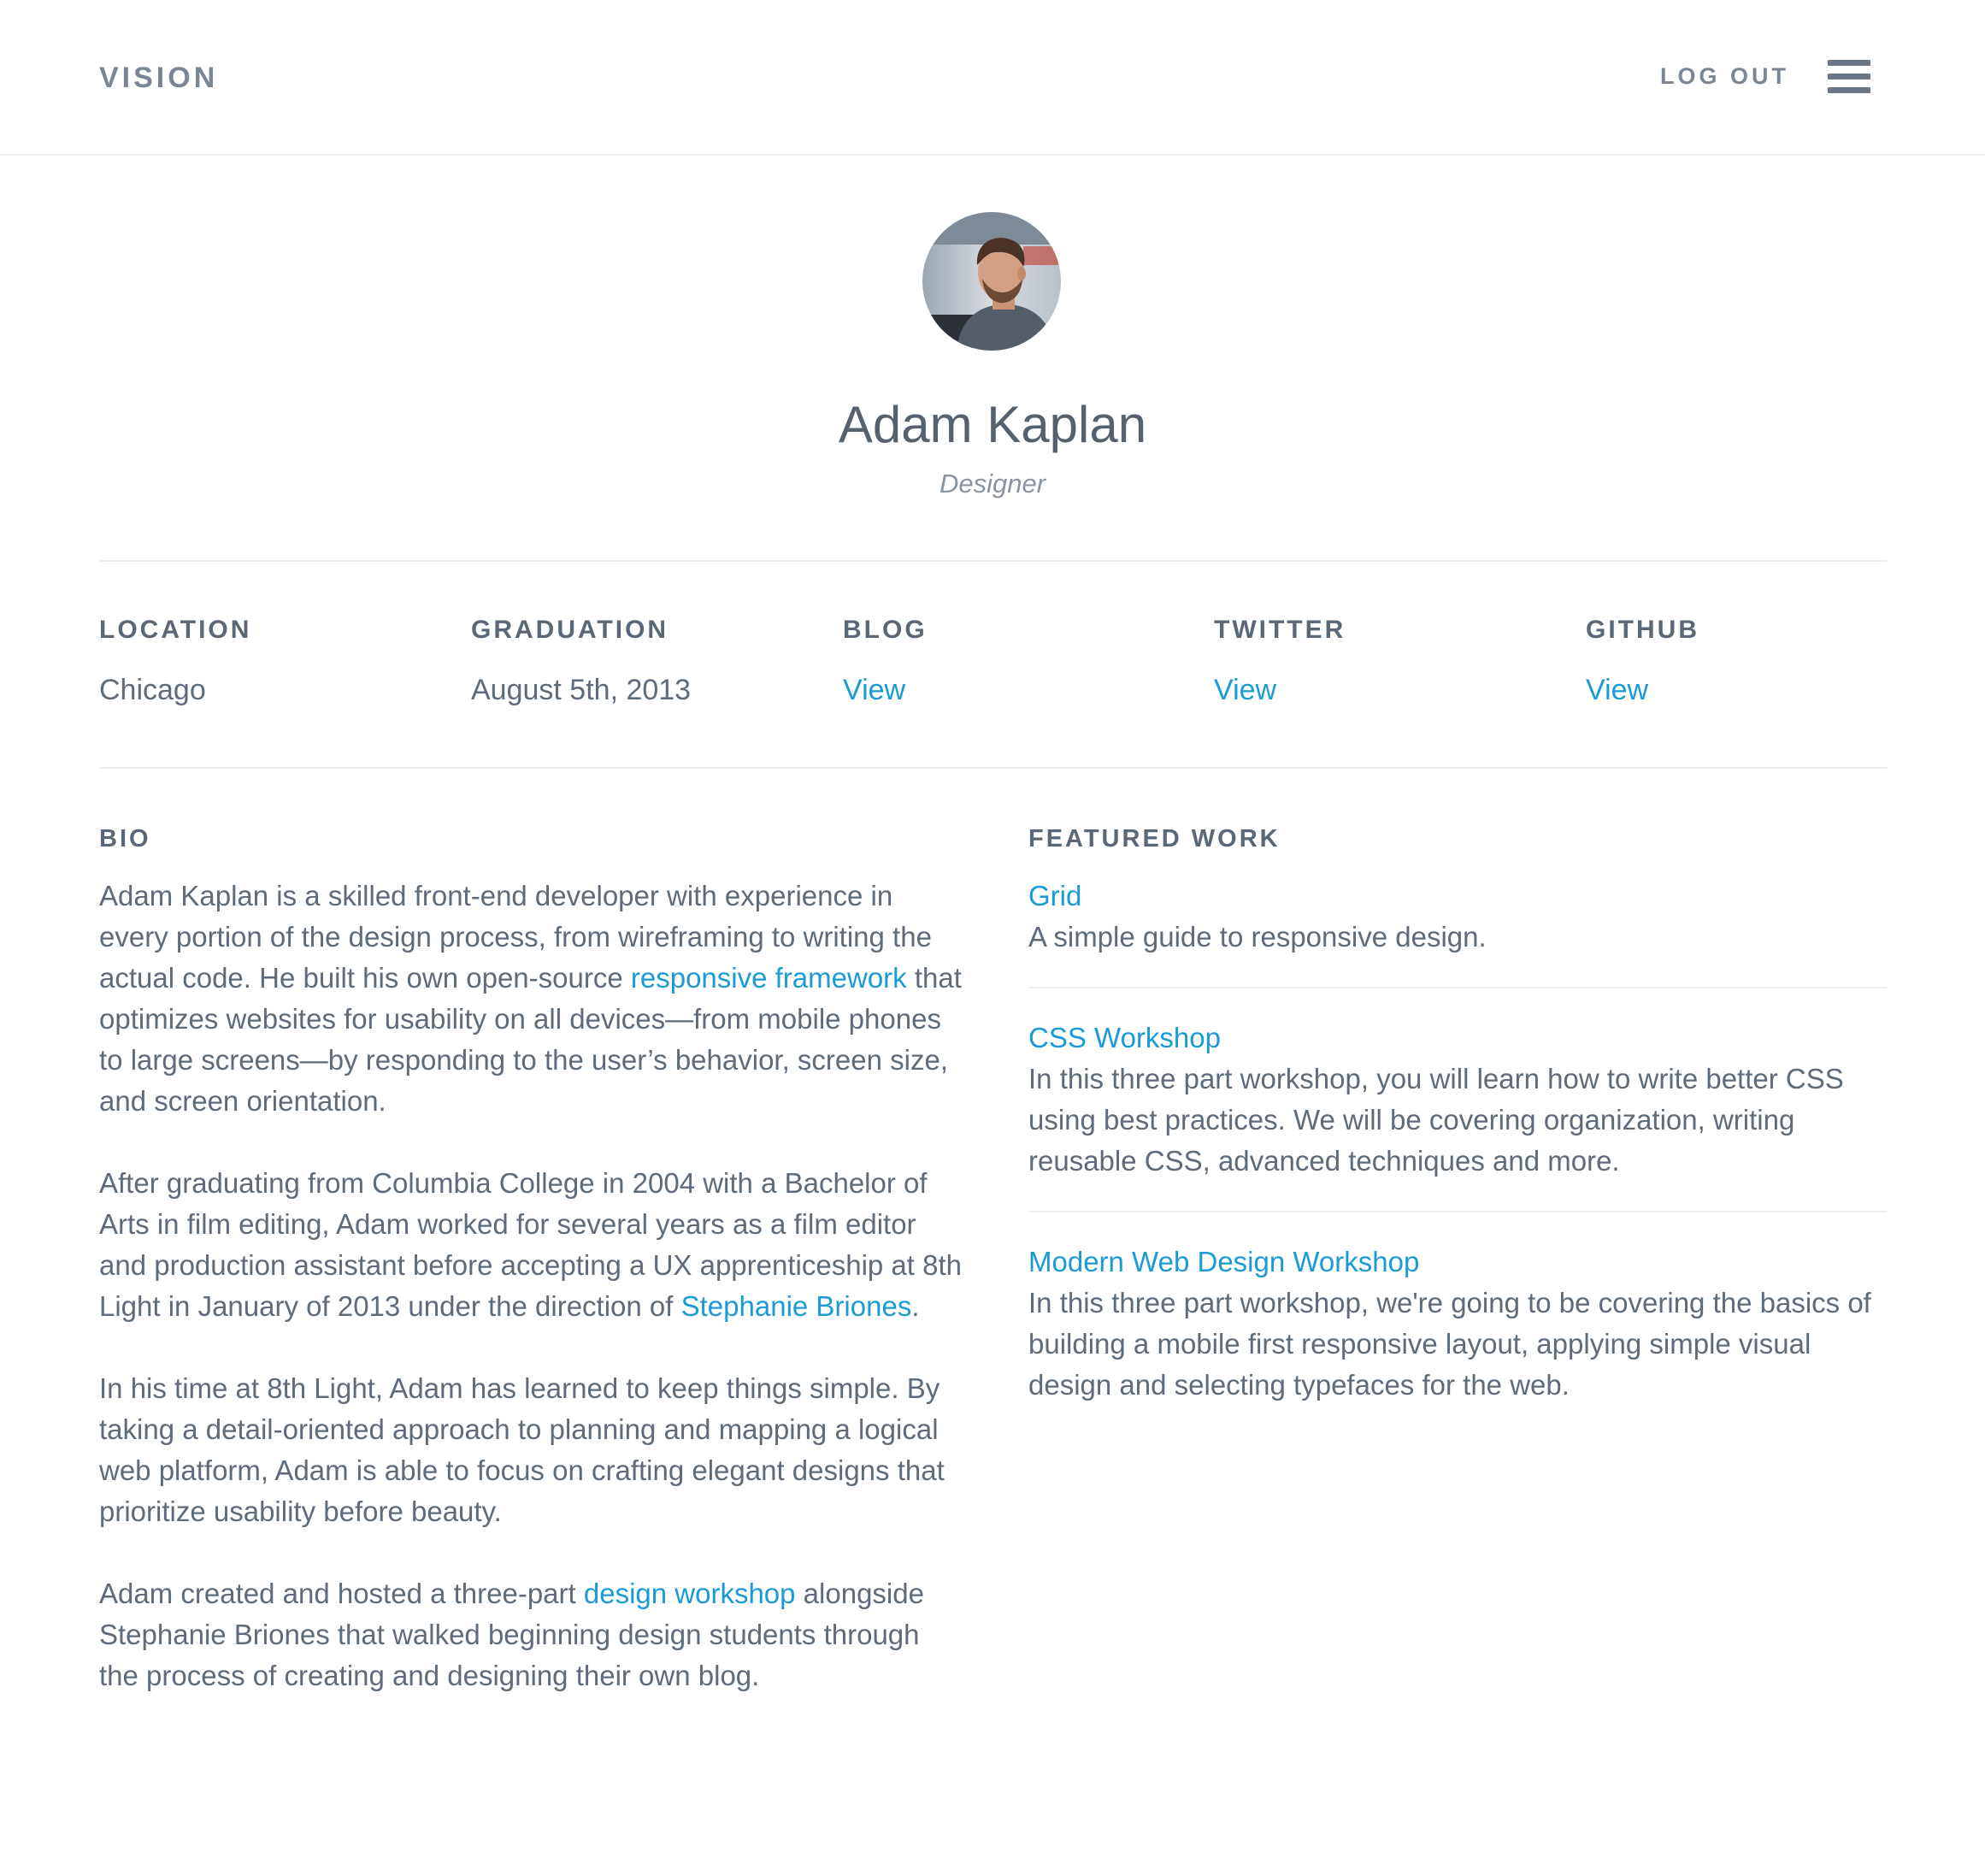 This screenshot has width=1985, height=1876. I want to click on featured-work-heading: FEATURED WORK, so click(1154, 838).